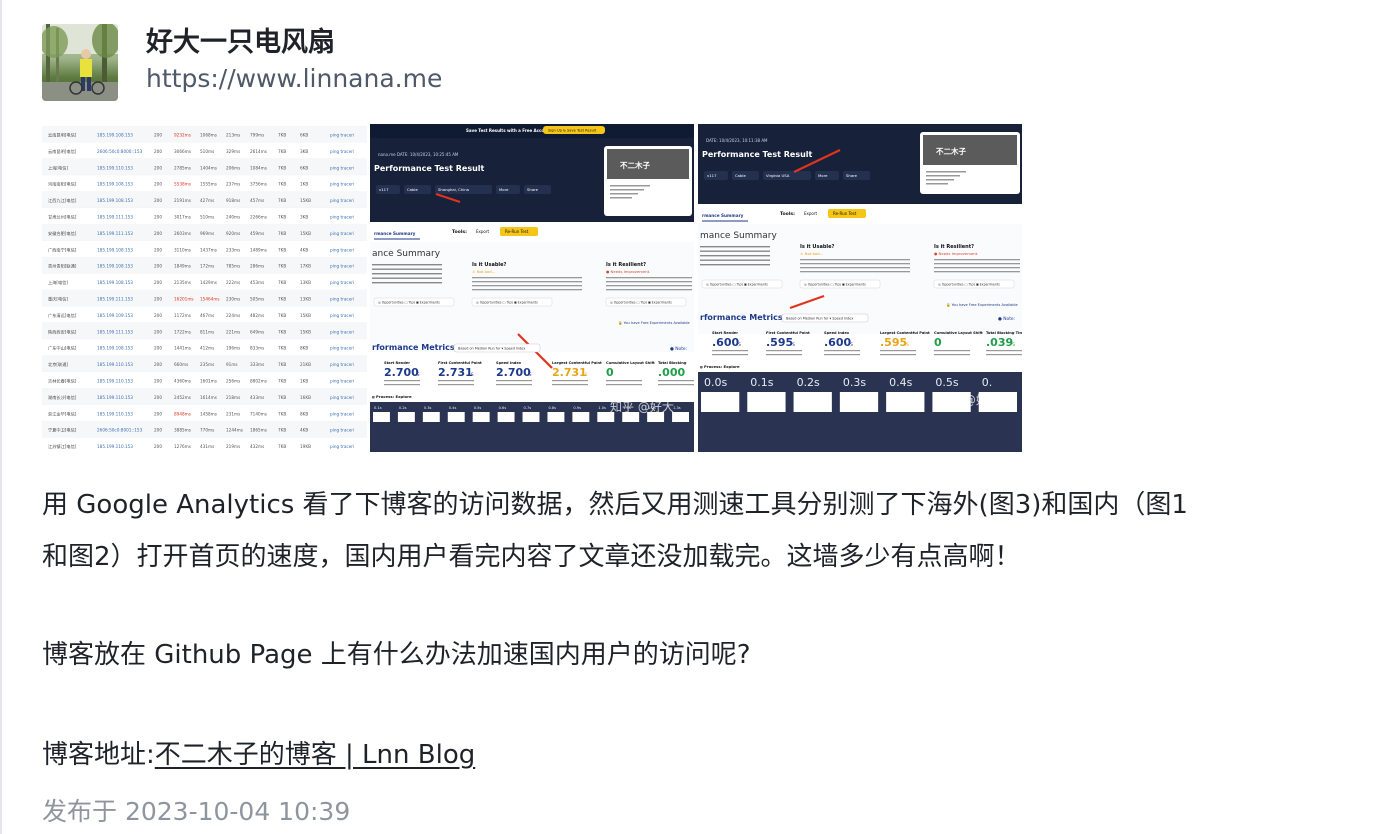 The image size is (1376, 834). What do you see at coordinates (257, 397) in the screenshot?
I see `table-cell: 433ms` at bounding box center [257, 397].